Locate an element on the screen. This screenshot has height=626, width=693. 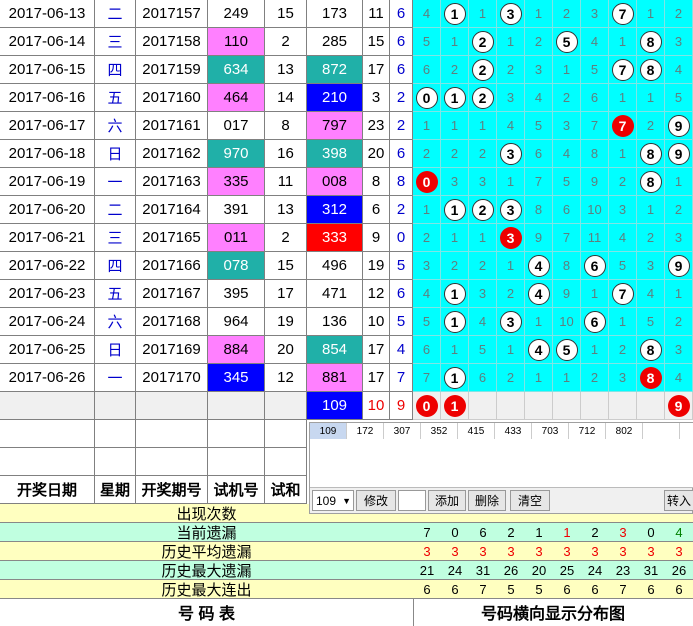
dist-cell: 9 is located at coordinates (679, 126).